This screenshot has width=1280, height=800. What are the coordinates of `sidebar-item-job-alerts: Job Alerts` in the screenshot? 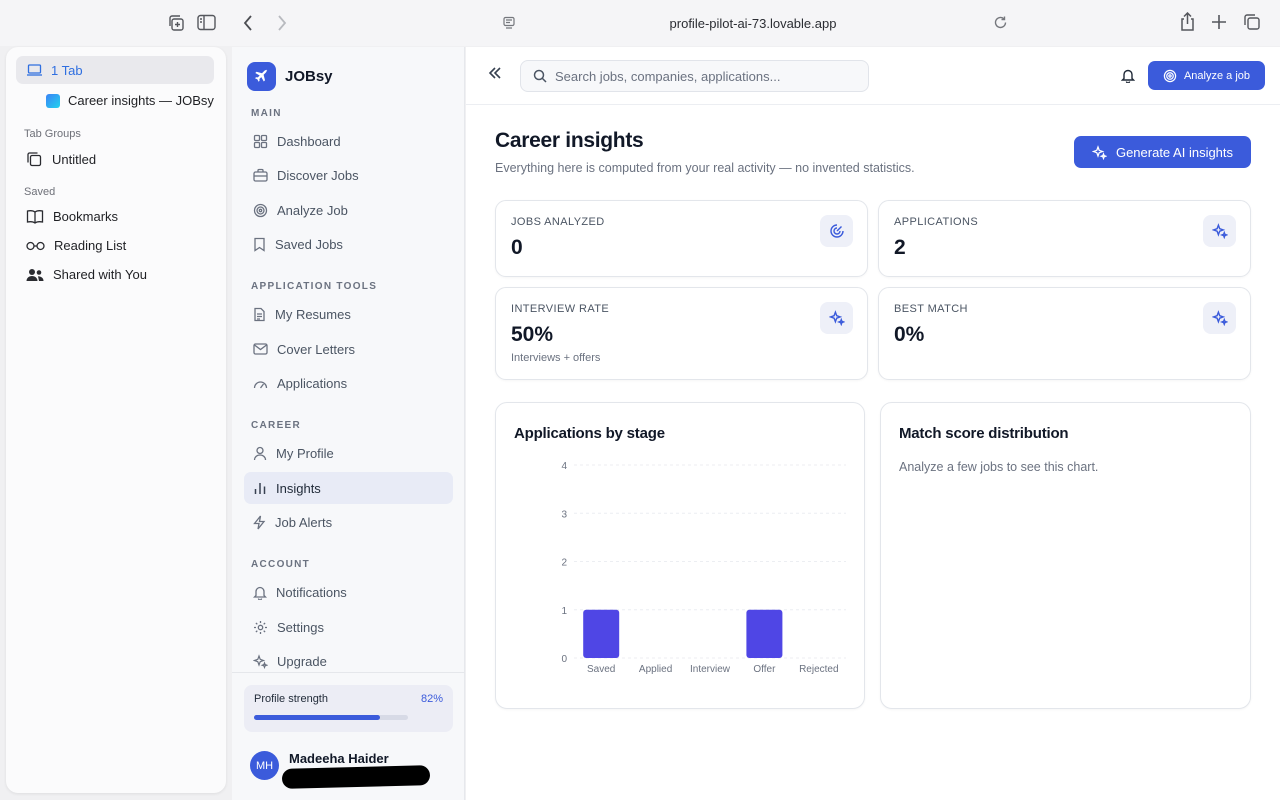 It's located at (348, 522).